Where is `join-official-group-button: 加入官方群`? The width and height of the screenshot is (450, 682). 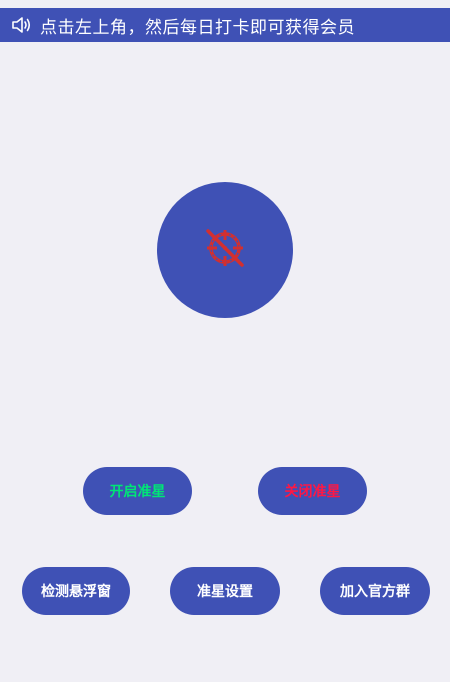 join-official-group-button: 加入官方群 is located at coordinates (375, 591).